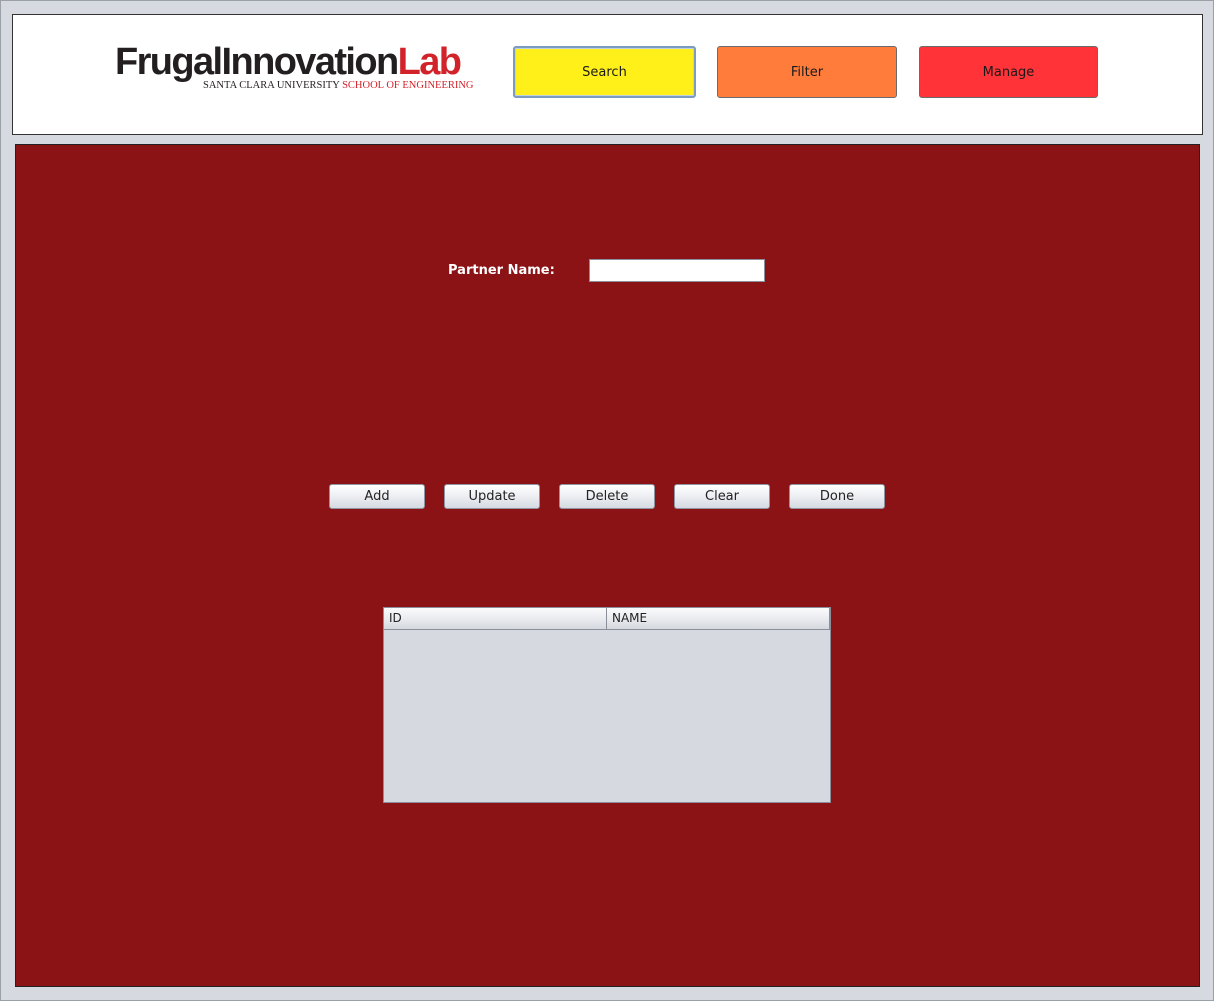 The image size is (1214, 1001). What do you see at coordinates (607, 716) in the screenshot?
I see `table-body` at bounding box center [607, 716].